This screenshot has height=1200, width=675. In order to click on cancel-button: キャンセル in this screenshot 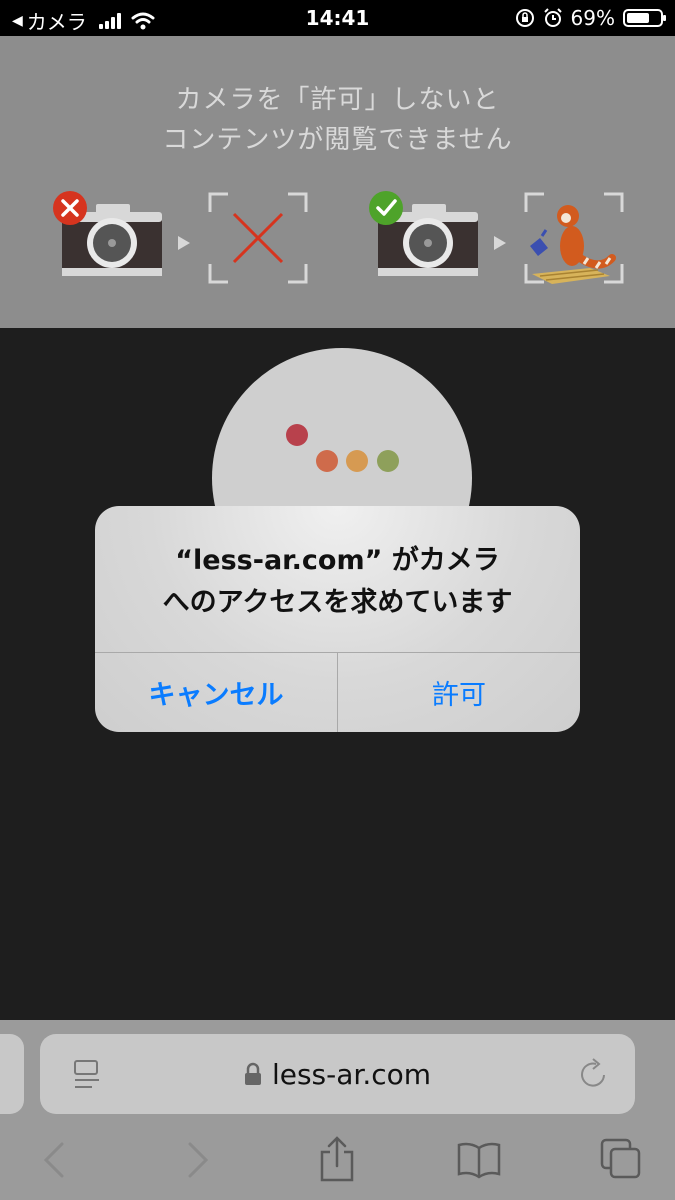, I will do `click(216, 692)`.